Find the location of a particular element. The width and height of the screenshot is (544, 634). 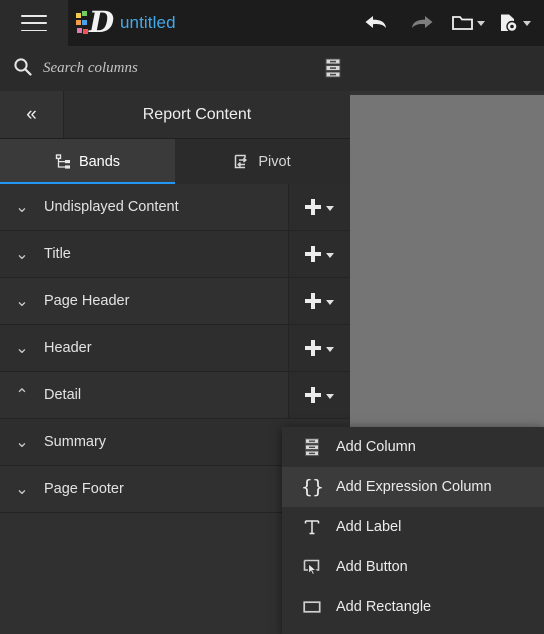

open-folder-button is located at coordinates (468, 23).